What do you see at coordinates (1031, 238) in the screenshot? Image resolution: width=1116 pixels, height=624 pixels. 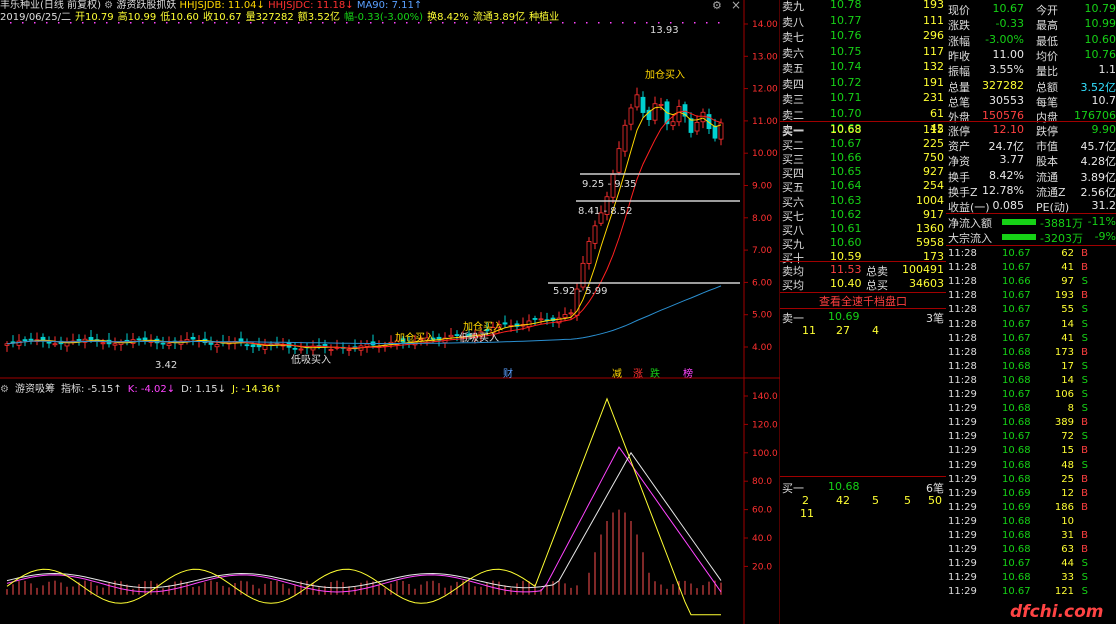 I see `flow-row: 大宗流入 -3203万 -9%` at bounding box center [1031, 238].